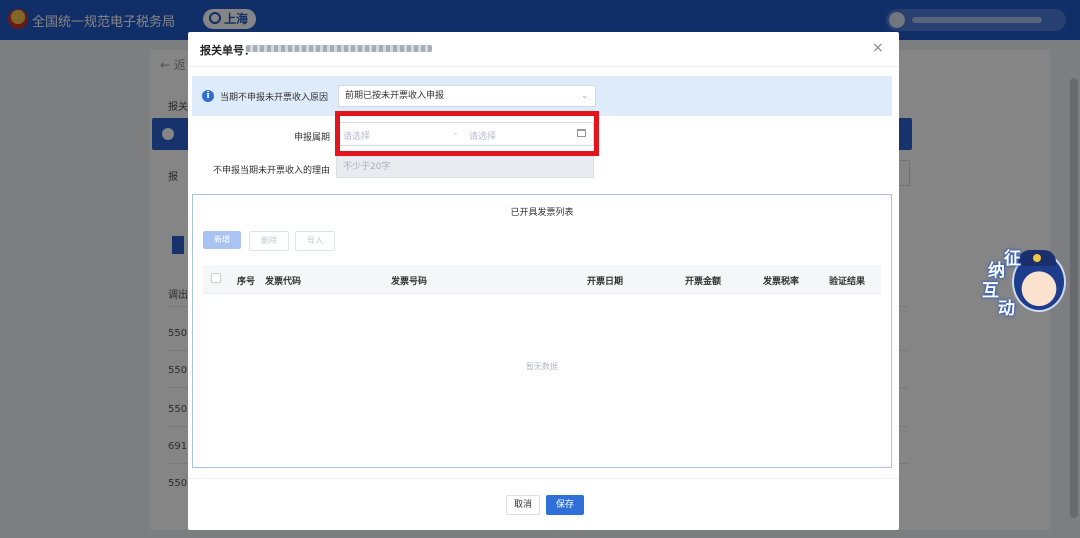 The height and width of the screenshot is (538, 1080). Describe the element at coordinates (847, 282) in the screenshot. I see `column-header-verify-result: 验证结果` at that location.